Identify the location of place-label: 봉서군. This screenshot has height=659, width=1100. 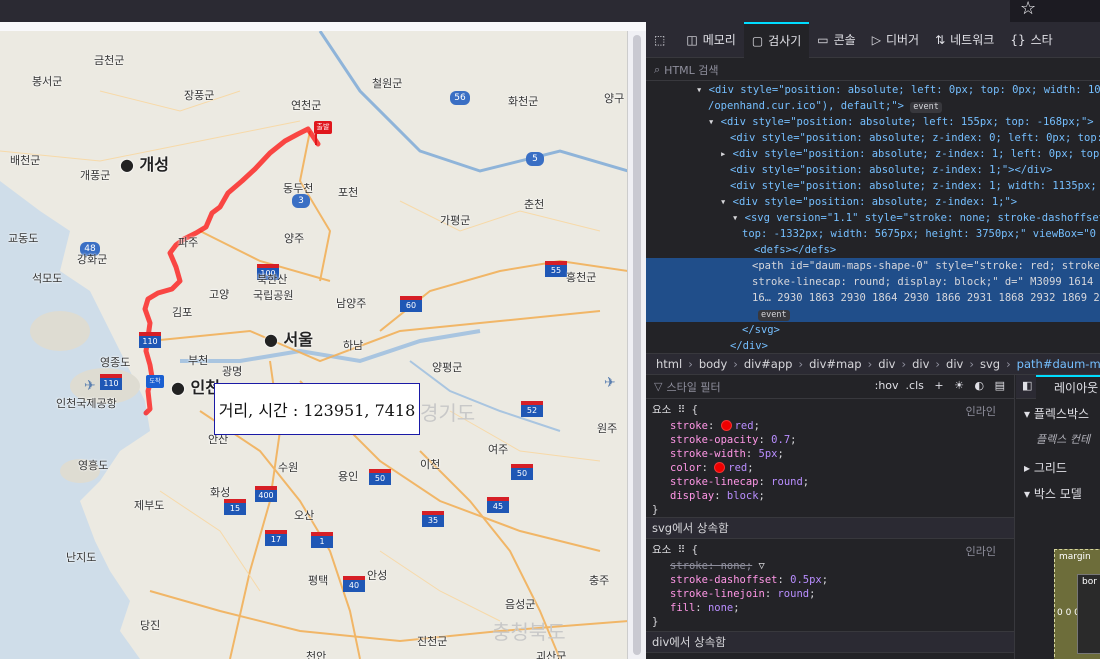
(47, 81).